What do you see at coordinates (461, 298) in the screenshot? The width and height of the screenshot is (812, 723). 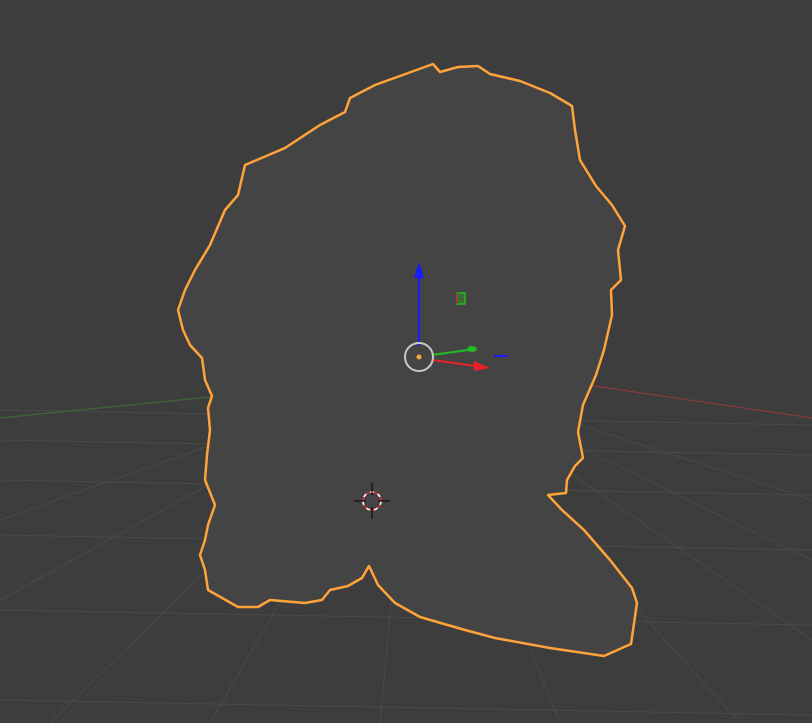 I see `light-object-icon` at bounding box center [461, 298].